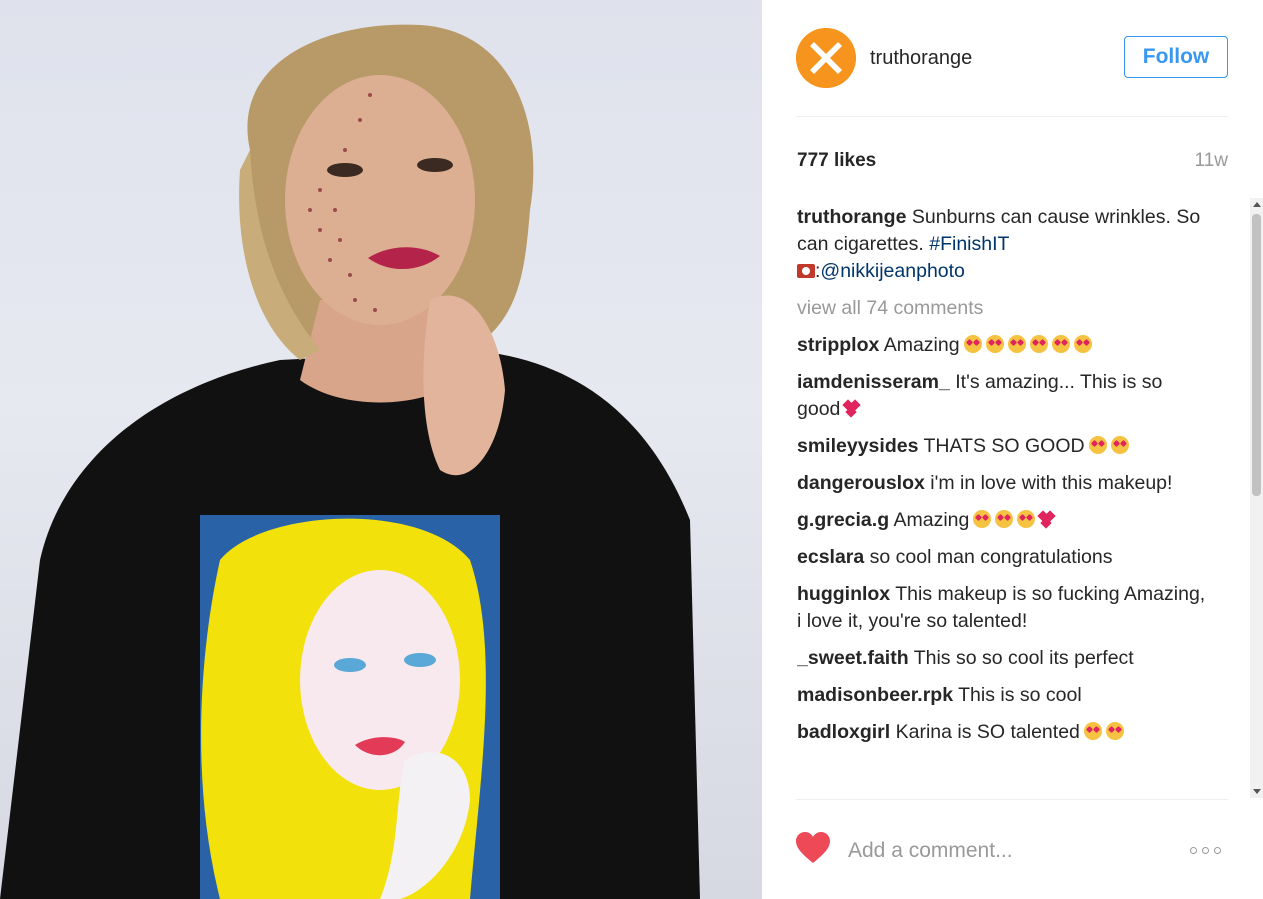 The height and width of the screenshot is (899, 1263). What do you see at coordinates (1051, 483) in the screenshot?
I see `comment-text: i'm in love with this makeup!` at bounding box center [1051, 483].